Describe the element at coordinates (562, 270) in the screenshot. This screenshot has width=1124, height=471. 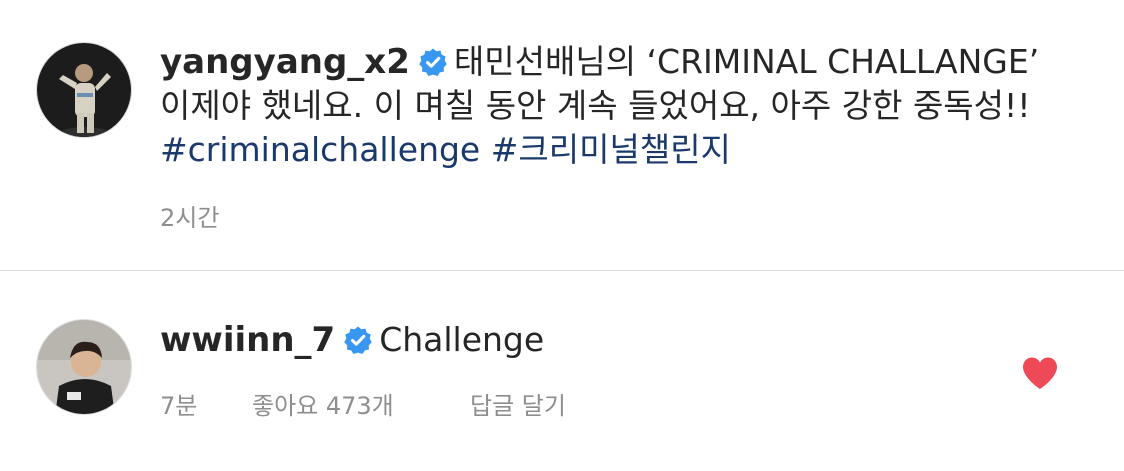
I see `divider` at that location.